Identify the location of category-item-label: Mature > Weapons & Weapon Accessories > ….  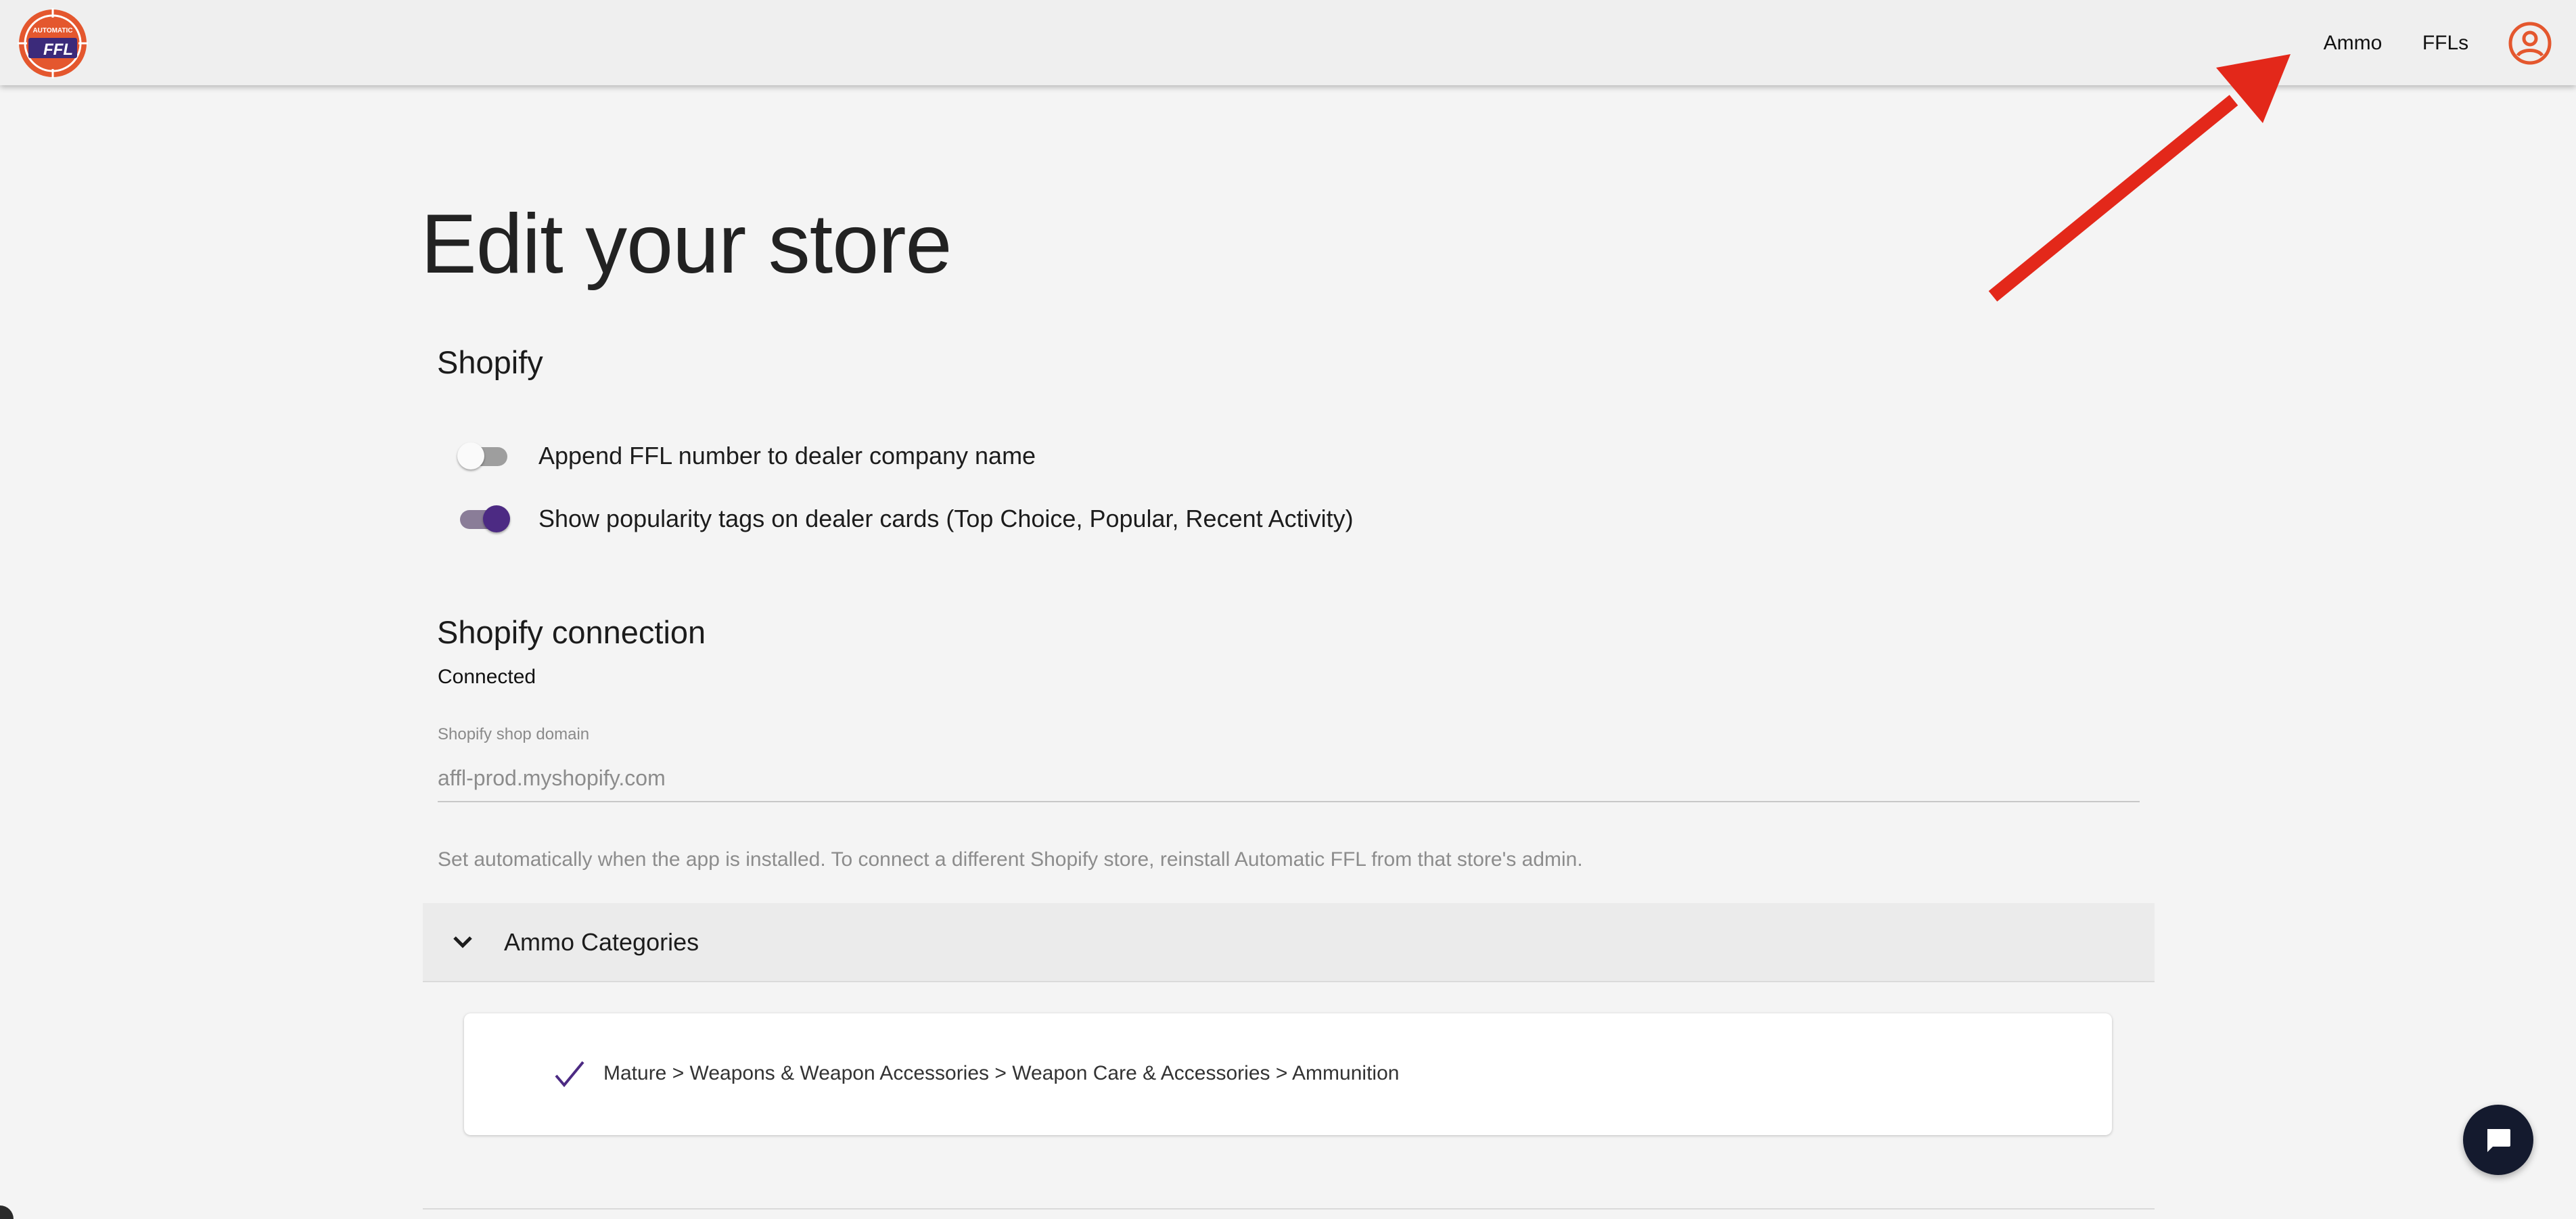
(1001, 1073).